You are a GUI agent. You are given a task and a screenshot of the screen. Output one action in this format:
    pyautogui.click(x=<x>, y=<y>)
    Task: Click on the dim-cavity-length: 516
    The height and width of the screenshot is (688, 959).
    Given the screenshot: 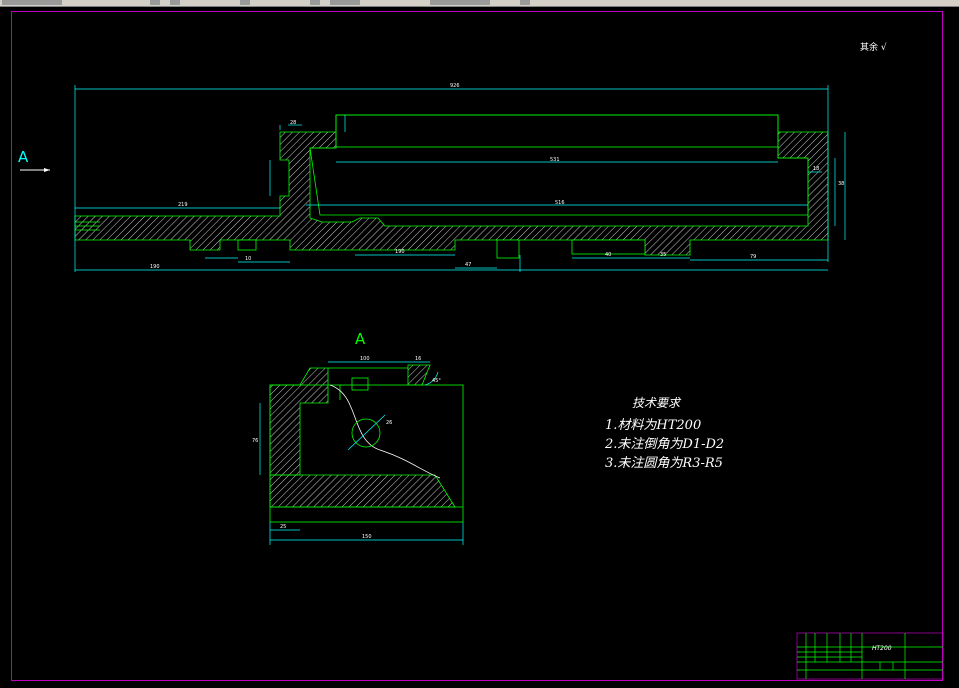 What is the action you would take?
    pyautogui.click(x=560, y=203)
    